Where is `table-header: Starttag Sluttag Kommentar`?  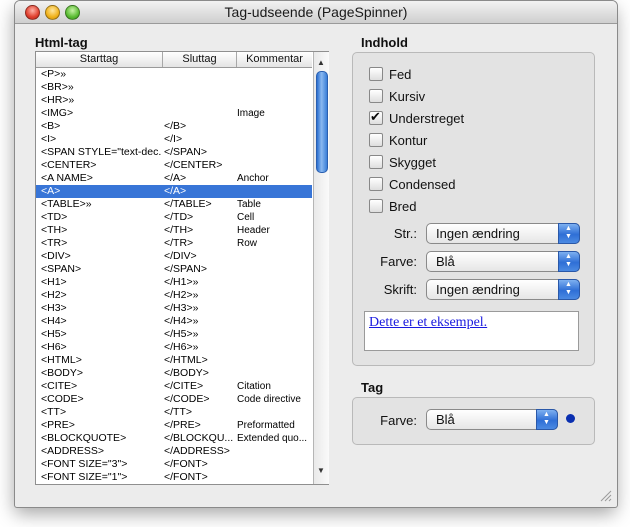 table-header: Starttag Sluttag Kommentar is located at coordinates (174, 60).